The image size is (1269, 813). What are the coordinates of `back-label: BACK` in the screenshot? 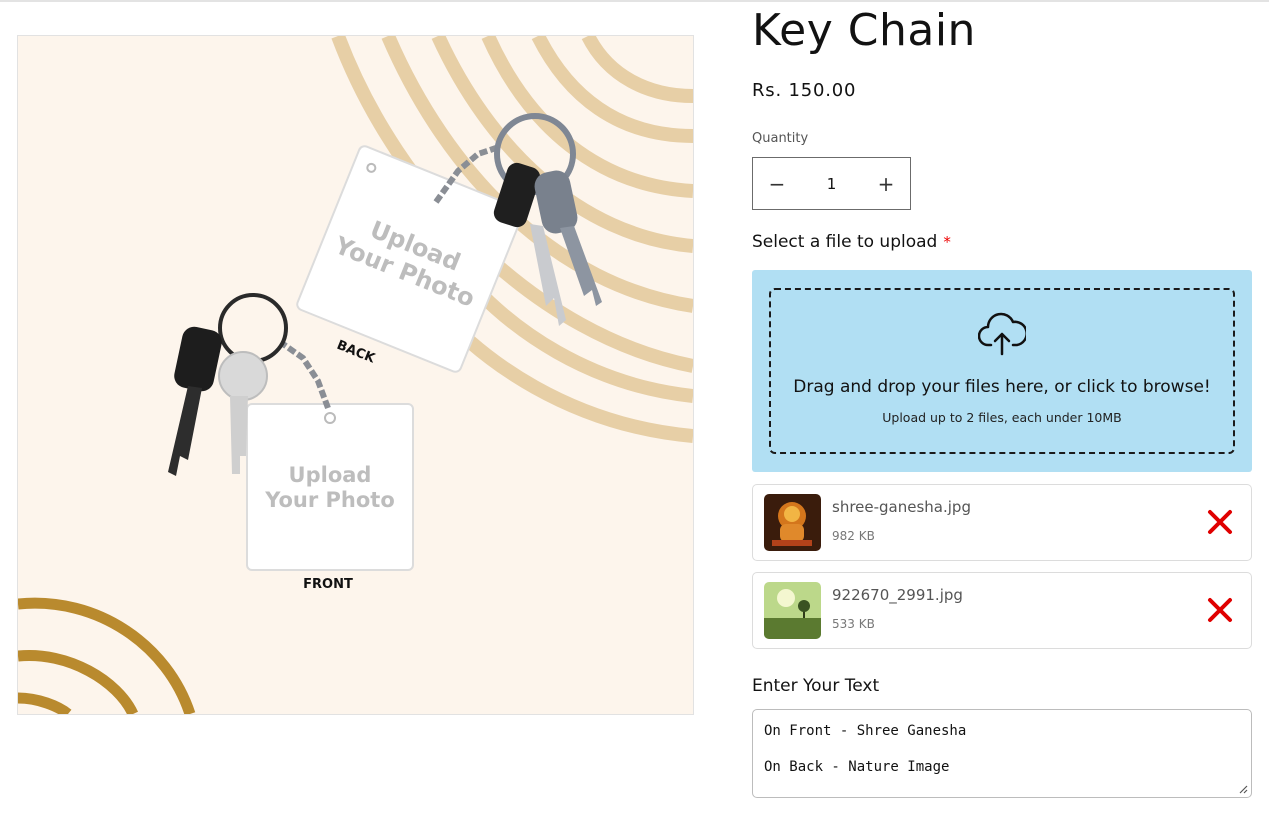 It's located at (356, 352).